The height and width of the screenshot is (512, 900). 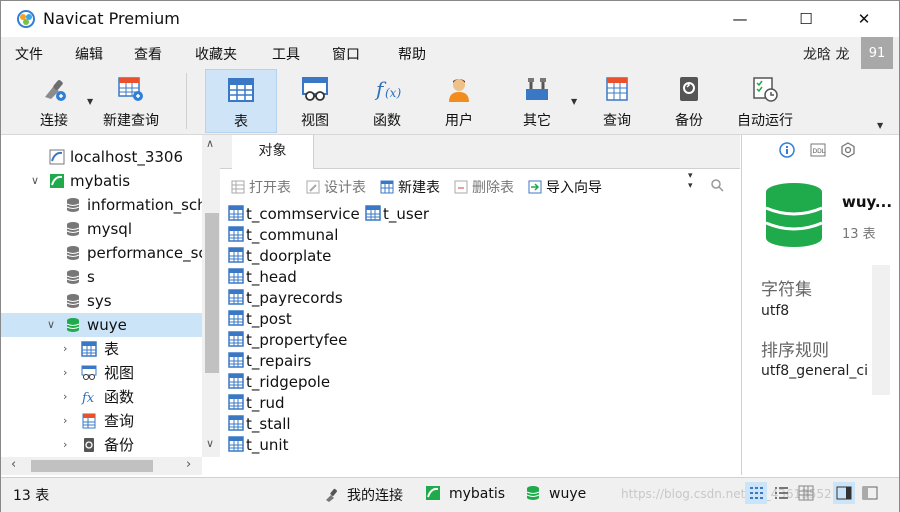 I want to click on tree-item-database: sys, so click(x=101, y=301).